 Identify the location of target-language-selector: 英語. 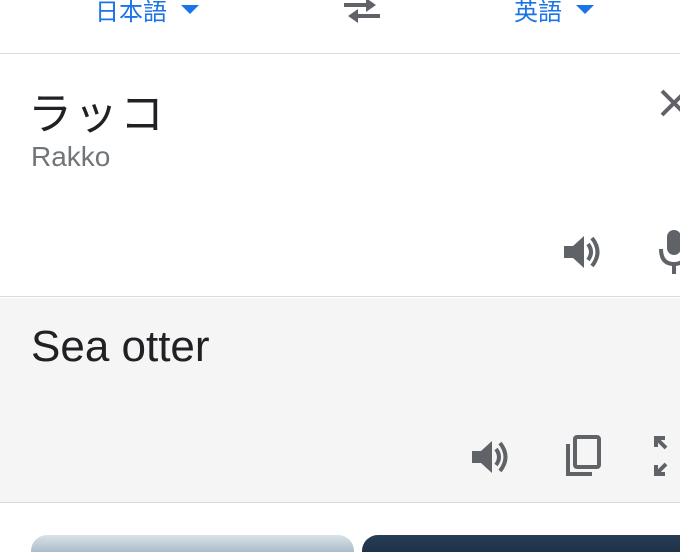
(554, 13).